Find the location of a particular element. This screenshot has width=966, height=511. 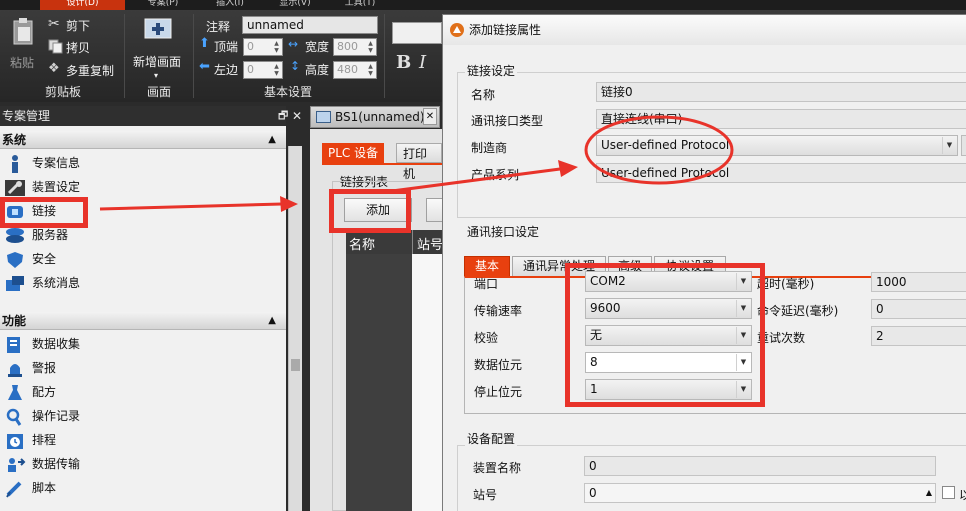

annotation-overlay is located at coordinates (416, 163).